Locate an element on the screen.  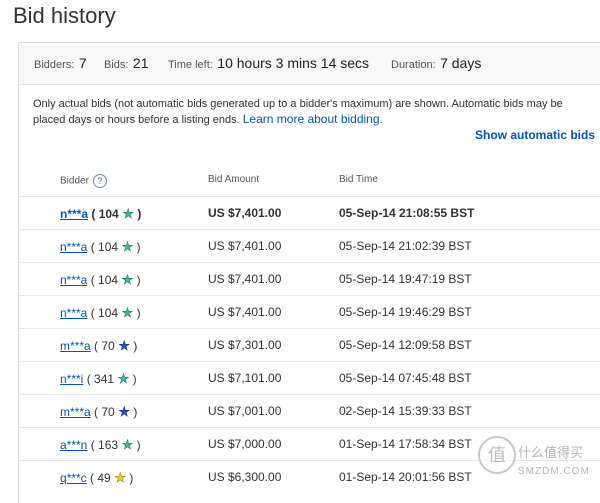
watermark: 值 什么值得买 SMZDM.COM is located at coordinates (538, 461).